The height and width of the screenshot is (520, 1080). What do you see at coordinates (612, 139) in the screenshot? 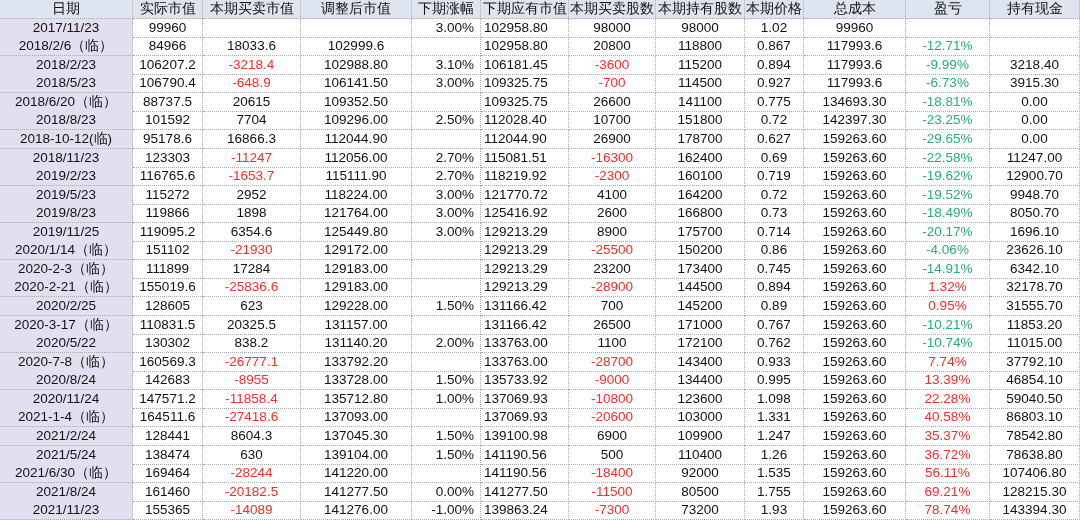
I see `table-cell: 26900` at bounding box center [612, 139].